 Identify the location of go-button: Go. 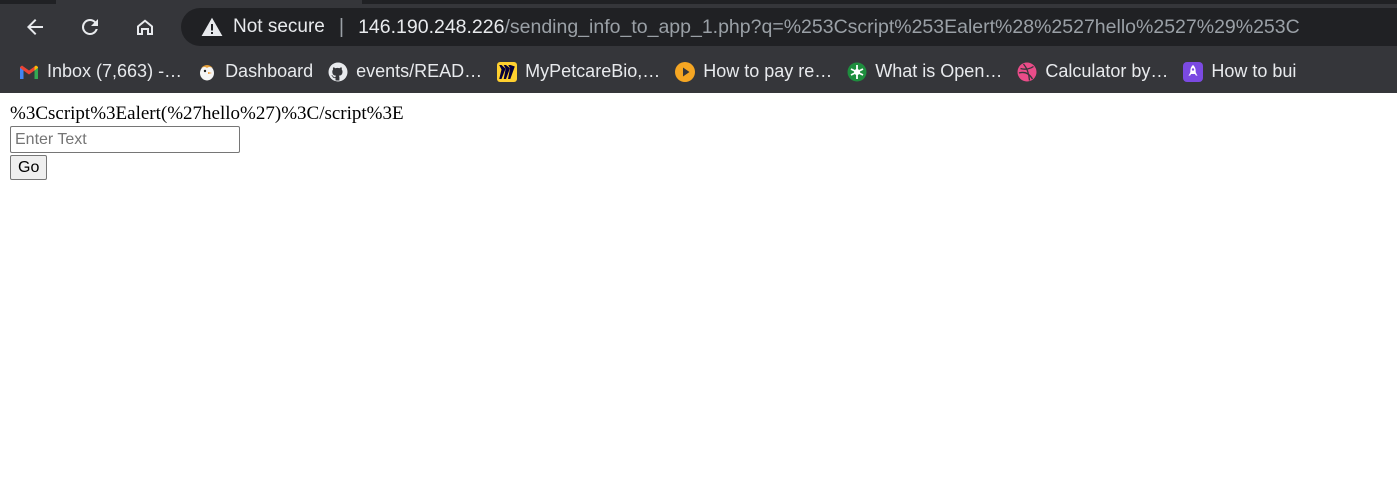
(29, 167).